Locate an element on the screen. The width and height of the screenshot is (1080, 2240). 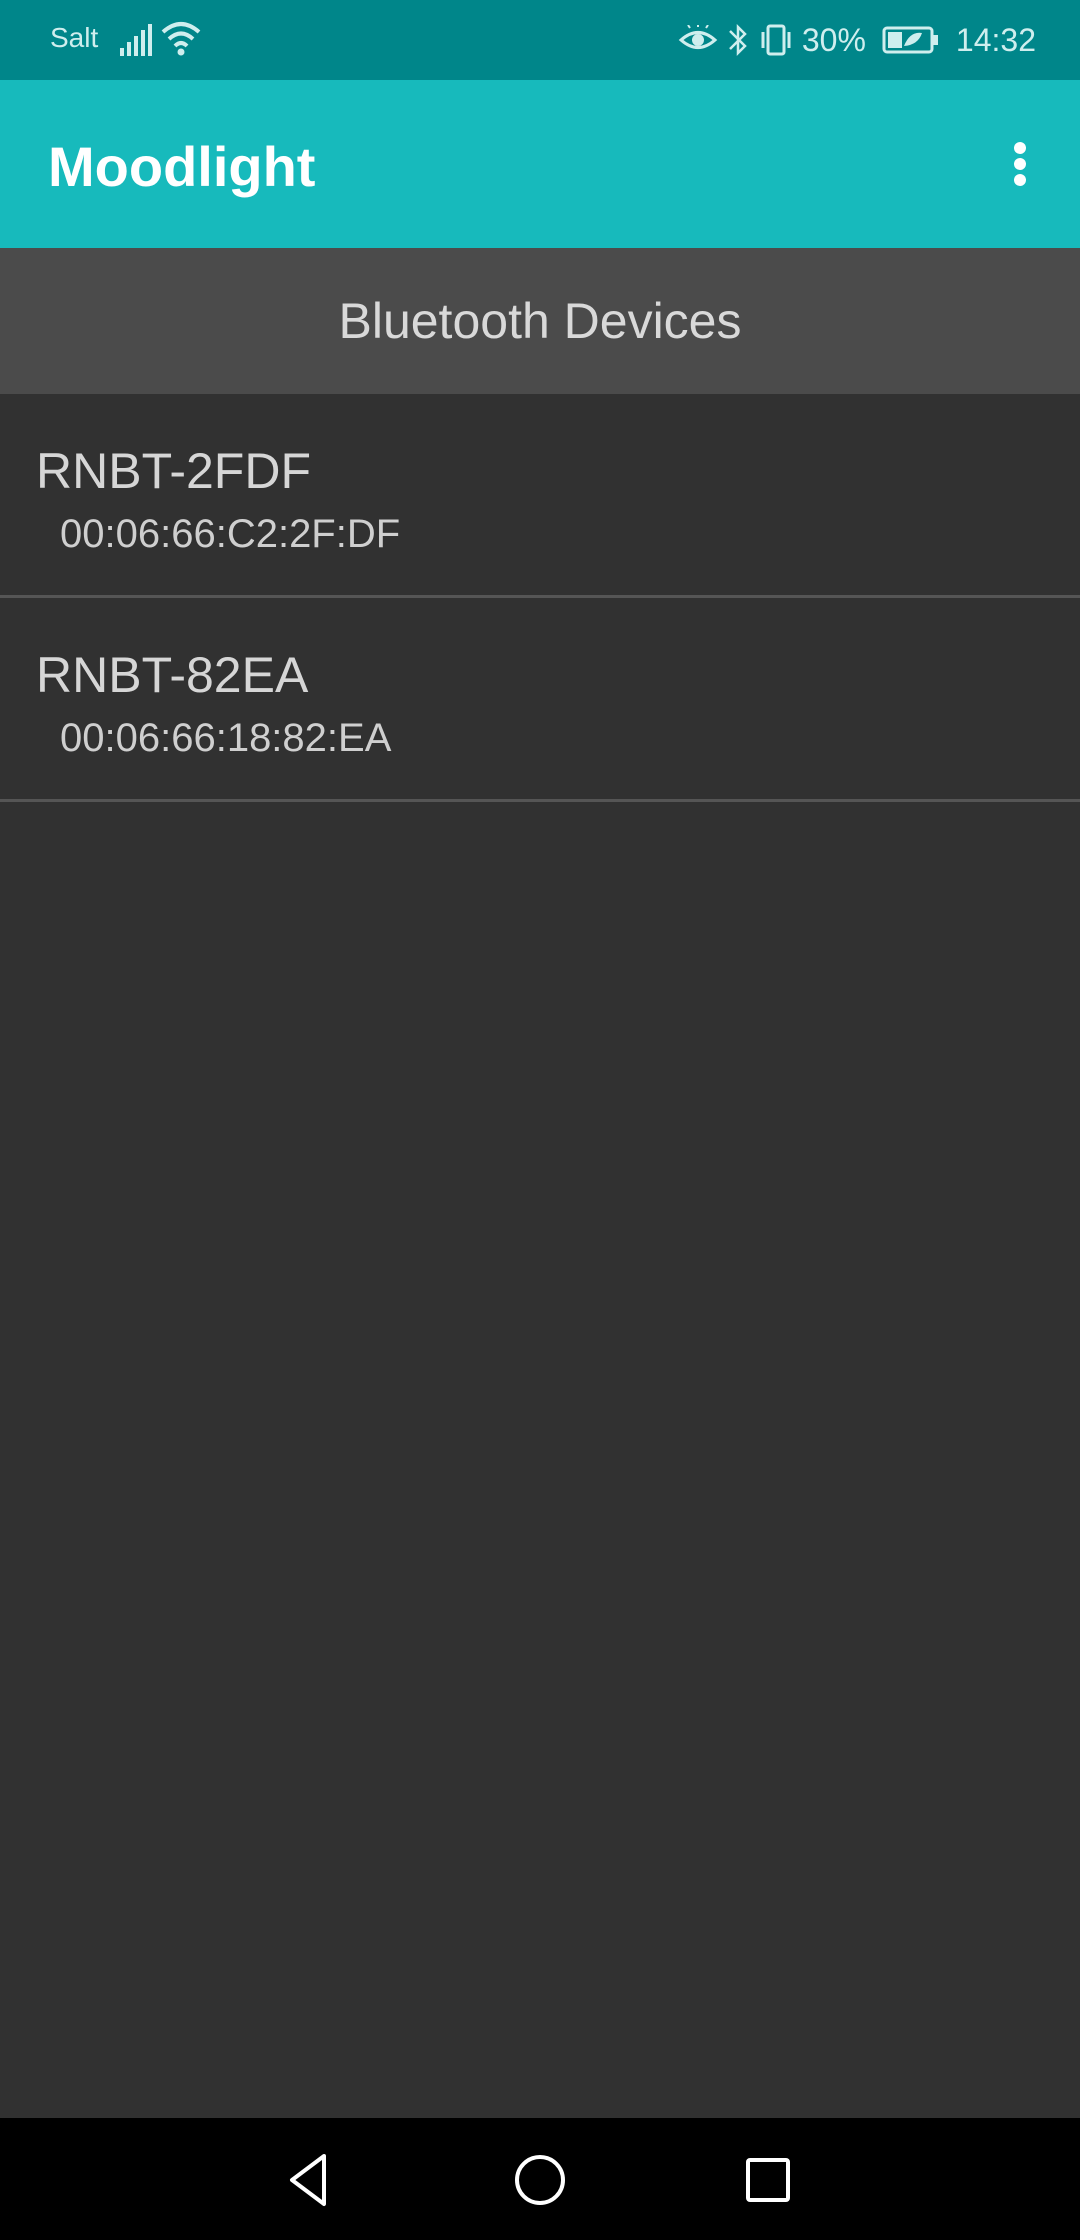
signal-icon is located at coordinates (136, 40).